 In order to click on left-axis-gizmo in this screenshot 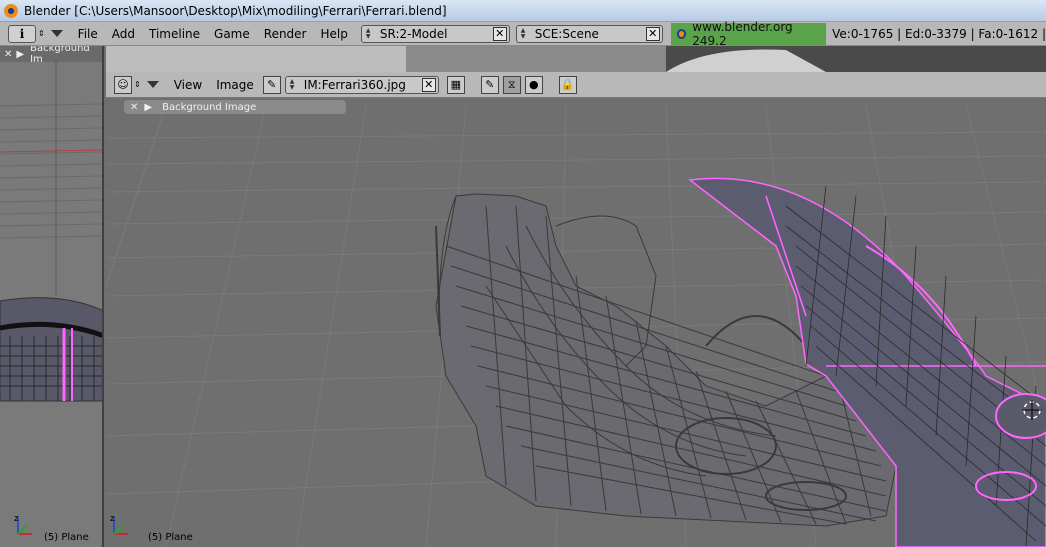, I will do `click(24, 526)`.